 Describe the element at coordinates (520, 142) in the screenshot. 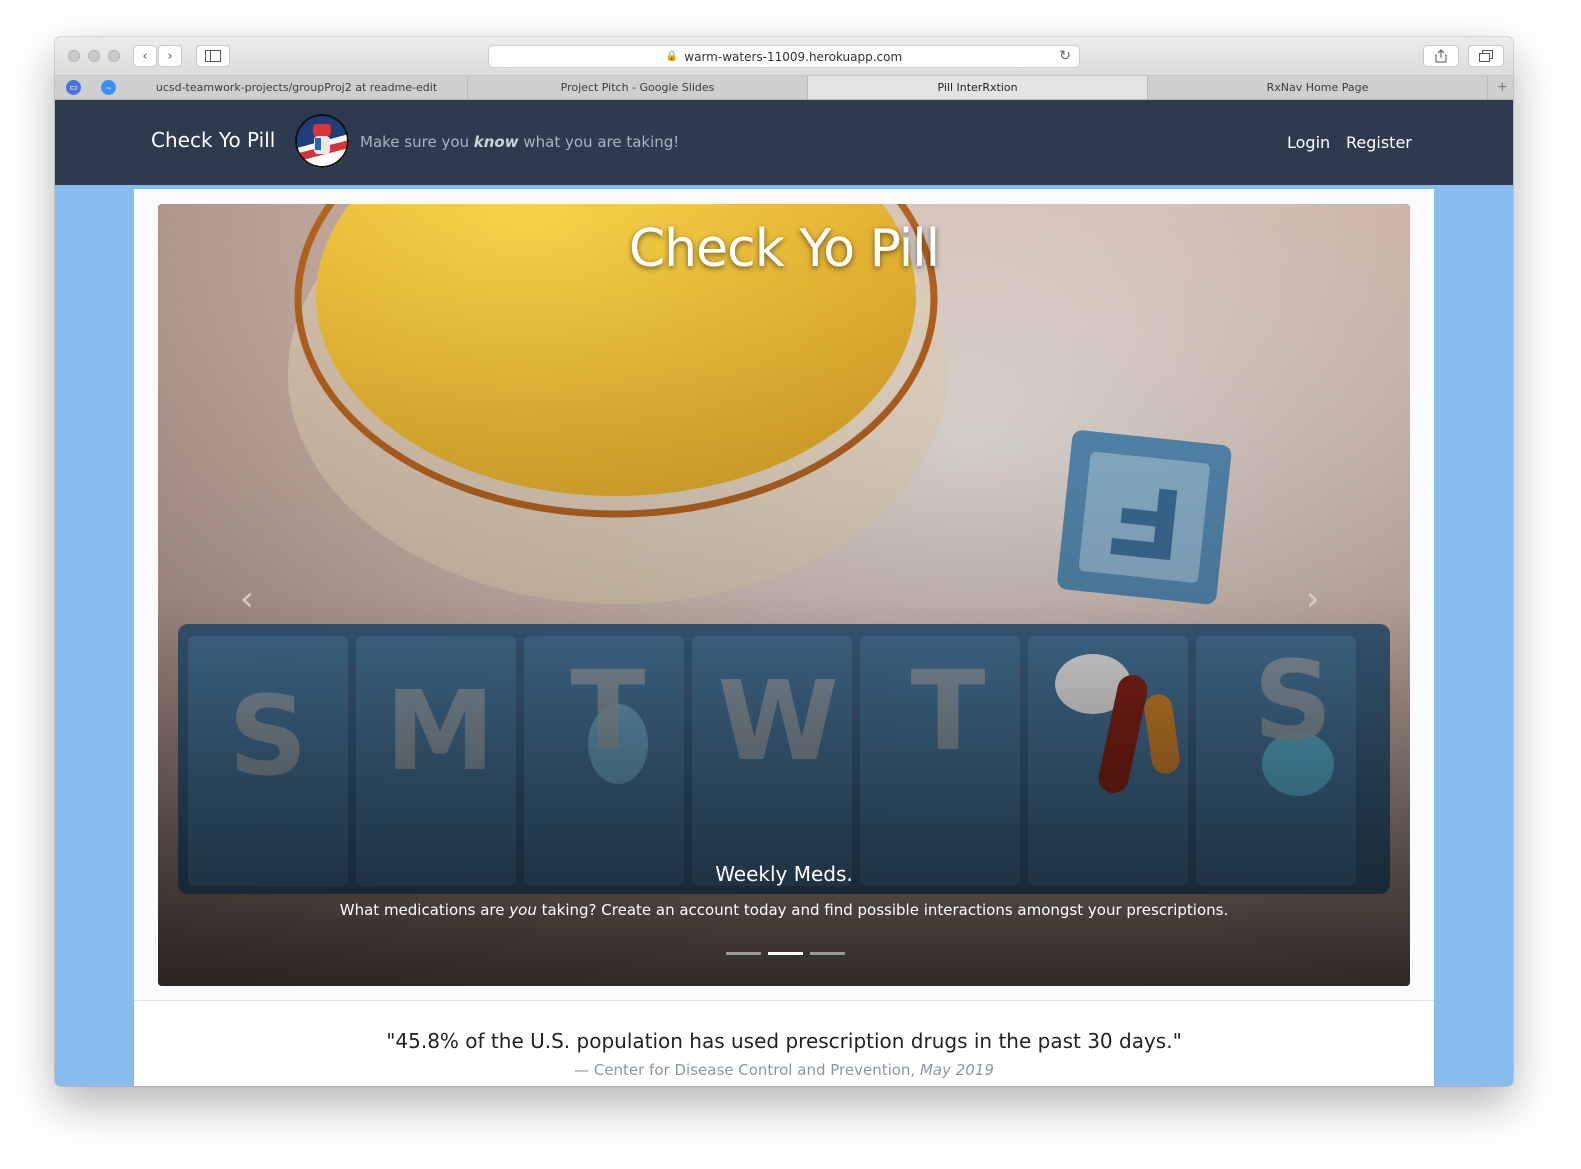

I see `tagline: Make sure you know what you are taking!` at that location.